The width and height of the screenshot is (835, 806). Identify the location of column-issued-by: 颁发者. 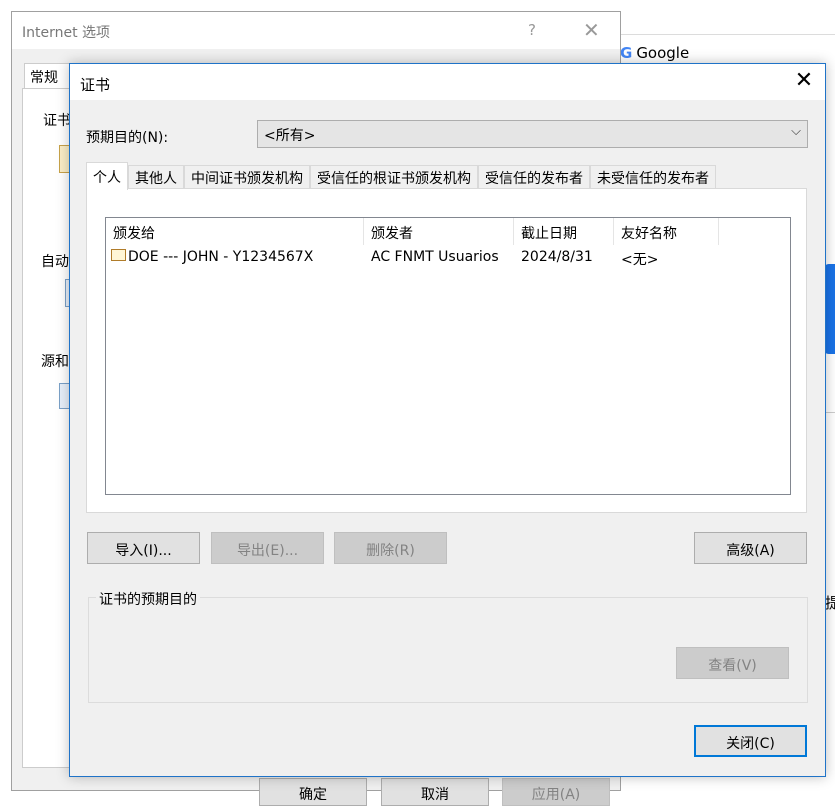
(439, 231).